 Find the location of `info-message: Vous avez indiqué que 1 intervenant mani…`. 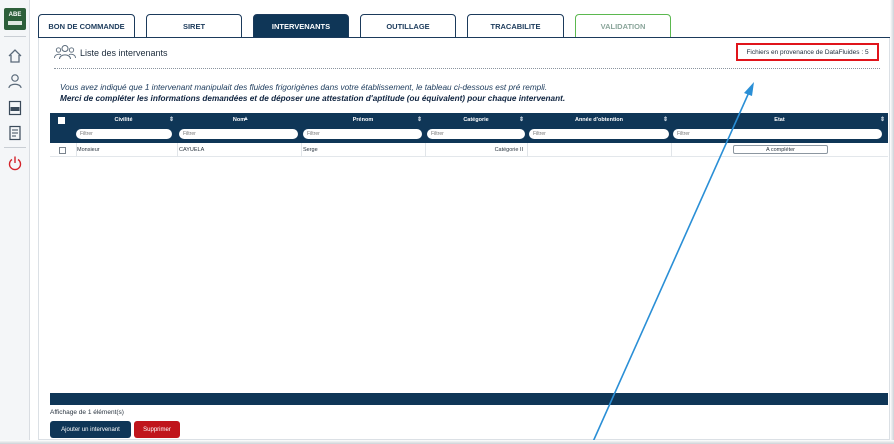

info-message: Vous avez indiqué que 1 intervenant mani… is located at coordinates (304, 87).